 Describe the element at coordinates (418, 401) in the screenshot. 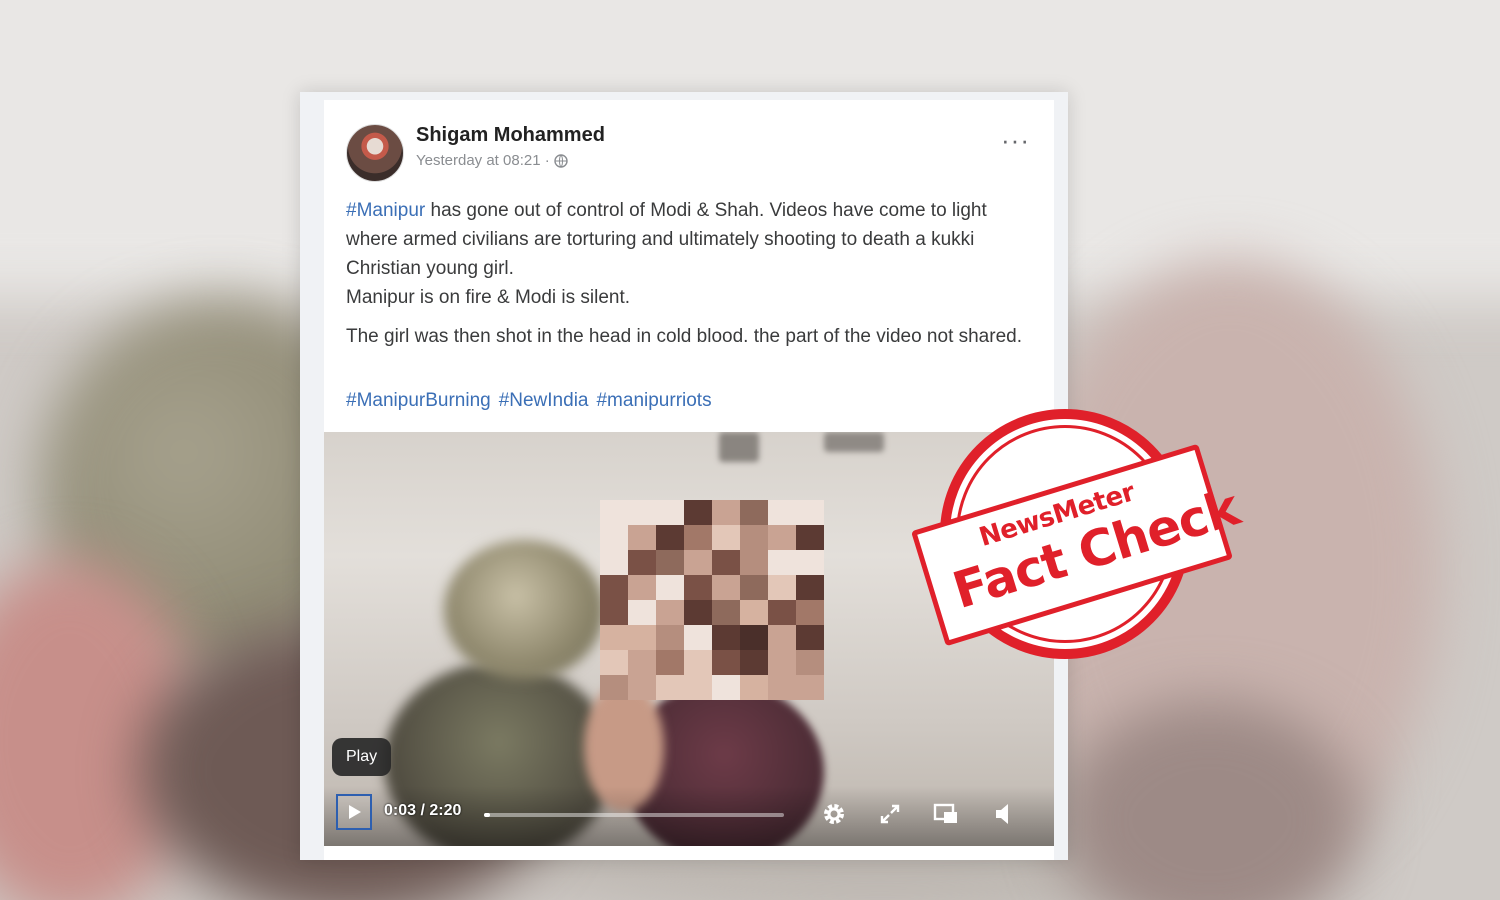

I see `hashtag-link: #ManipurBurning` at that location.